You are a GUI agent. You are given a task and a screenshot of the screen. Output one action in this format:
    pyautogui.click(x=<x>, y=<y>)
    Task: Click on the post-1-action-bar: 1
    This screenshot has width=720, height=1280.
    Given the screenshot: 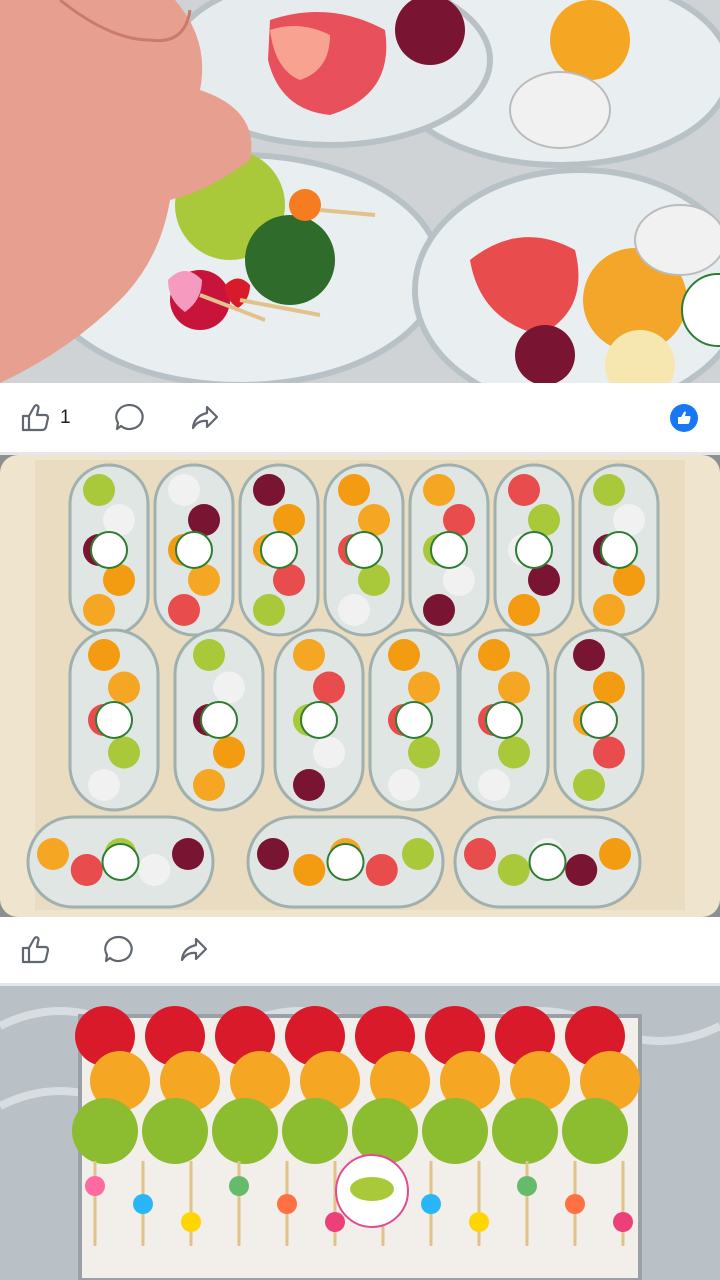 What is the action you would take?
    pyautogui.click(x=360, y=417)
    